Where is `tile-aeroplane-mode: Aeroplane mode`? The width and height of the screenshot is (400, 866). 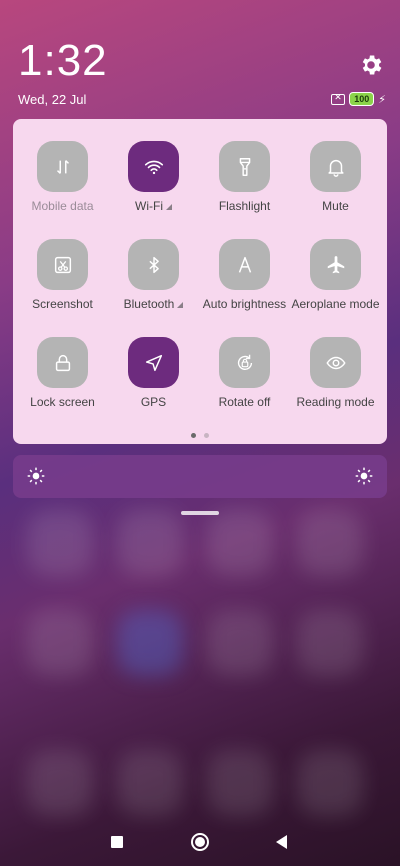 tile-aeroplane-mode: Aeroplane mode is located at coordinates (335, 275).